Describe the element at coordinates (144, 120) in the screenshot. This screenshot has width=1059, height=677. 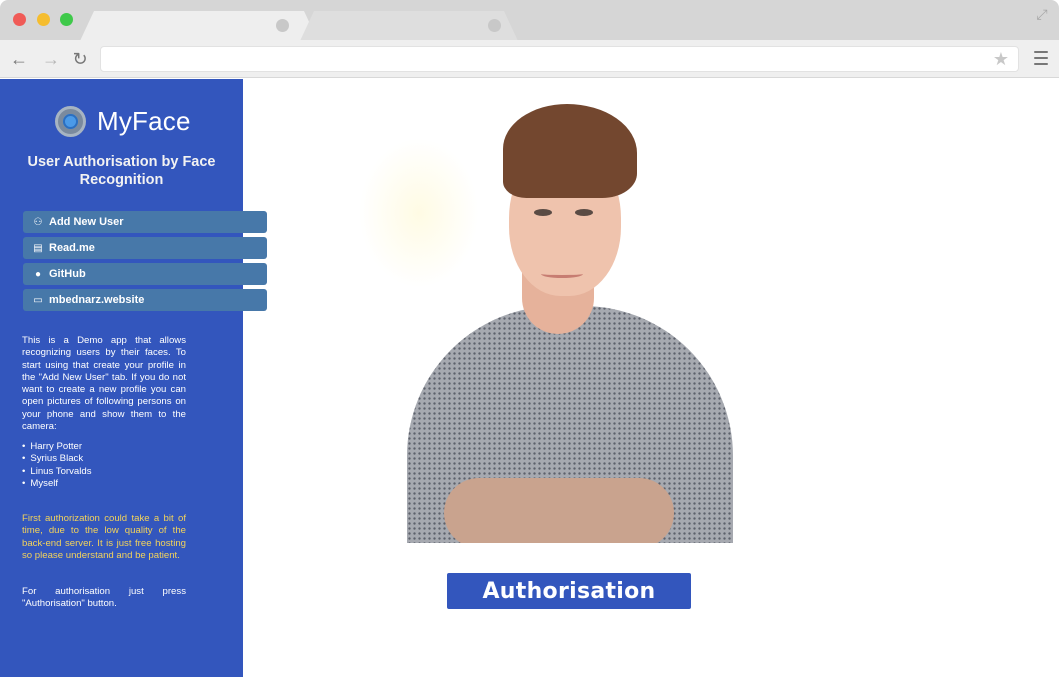
I see `brand-name: MyFace` at that location.